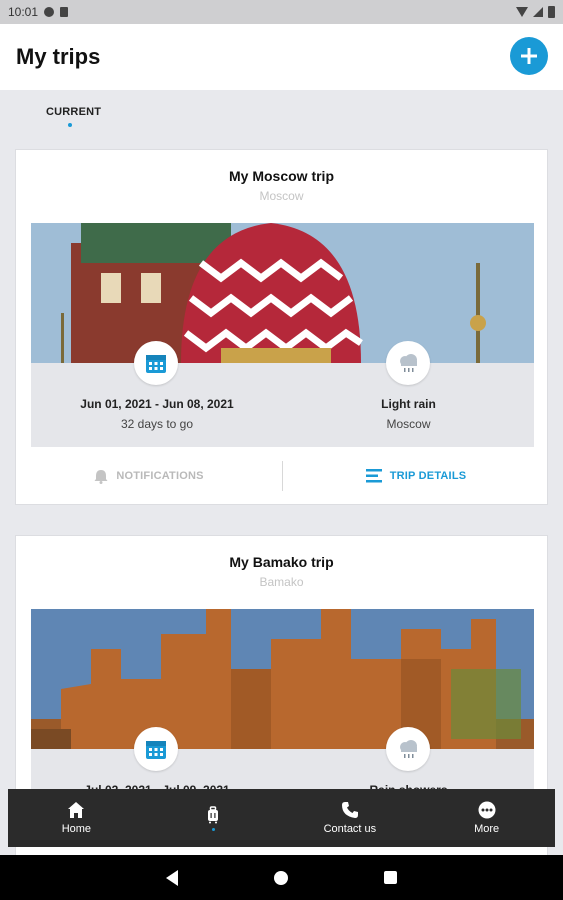 The height and width of the screenshot is (900, 563). What do you see at coordinates (213, 814) in the screenshot?
I see `luggage-icon` at bounding box center [213, 814].